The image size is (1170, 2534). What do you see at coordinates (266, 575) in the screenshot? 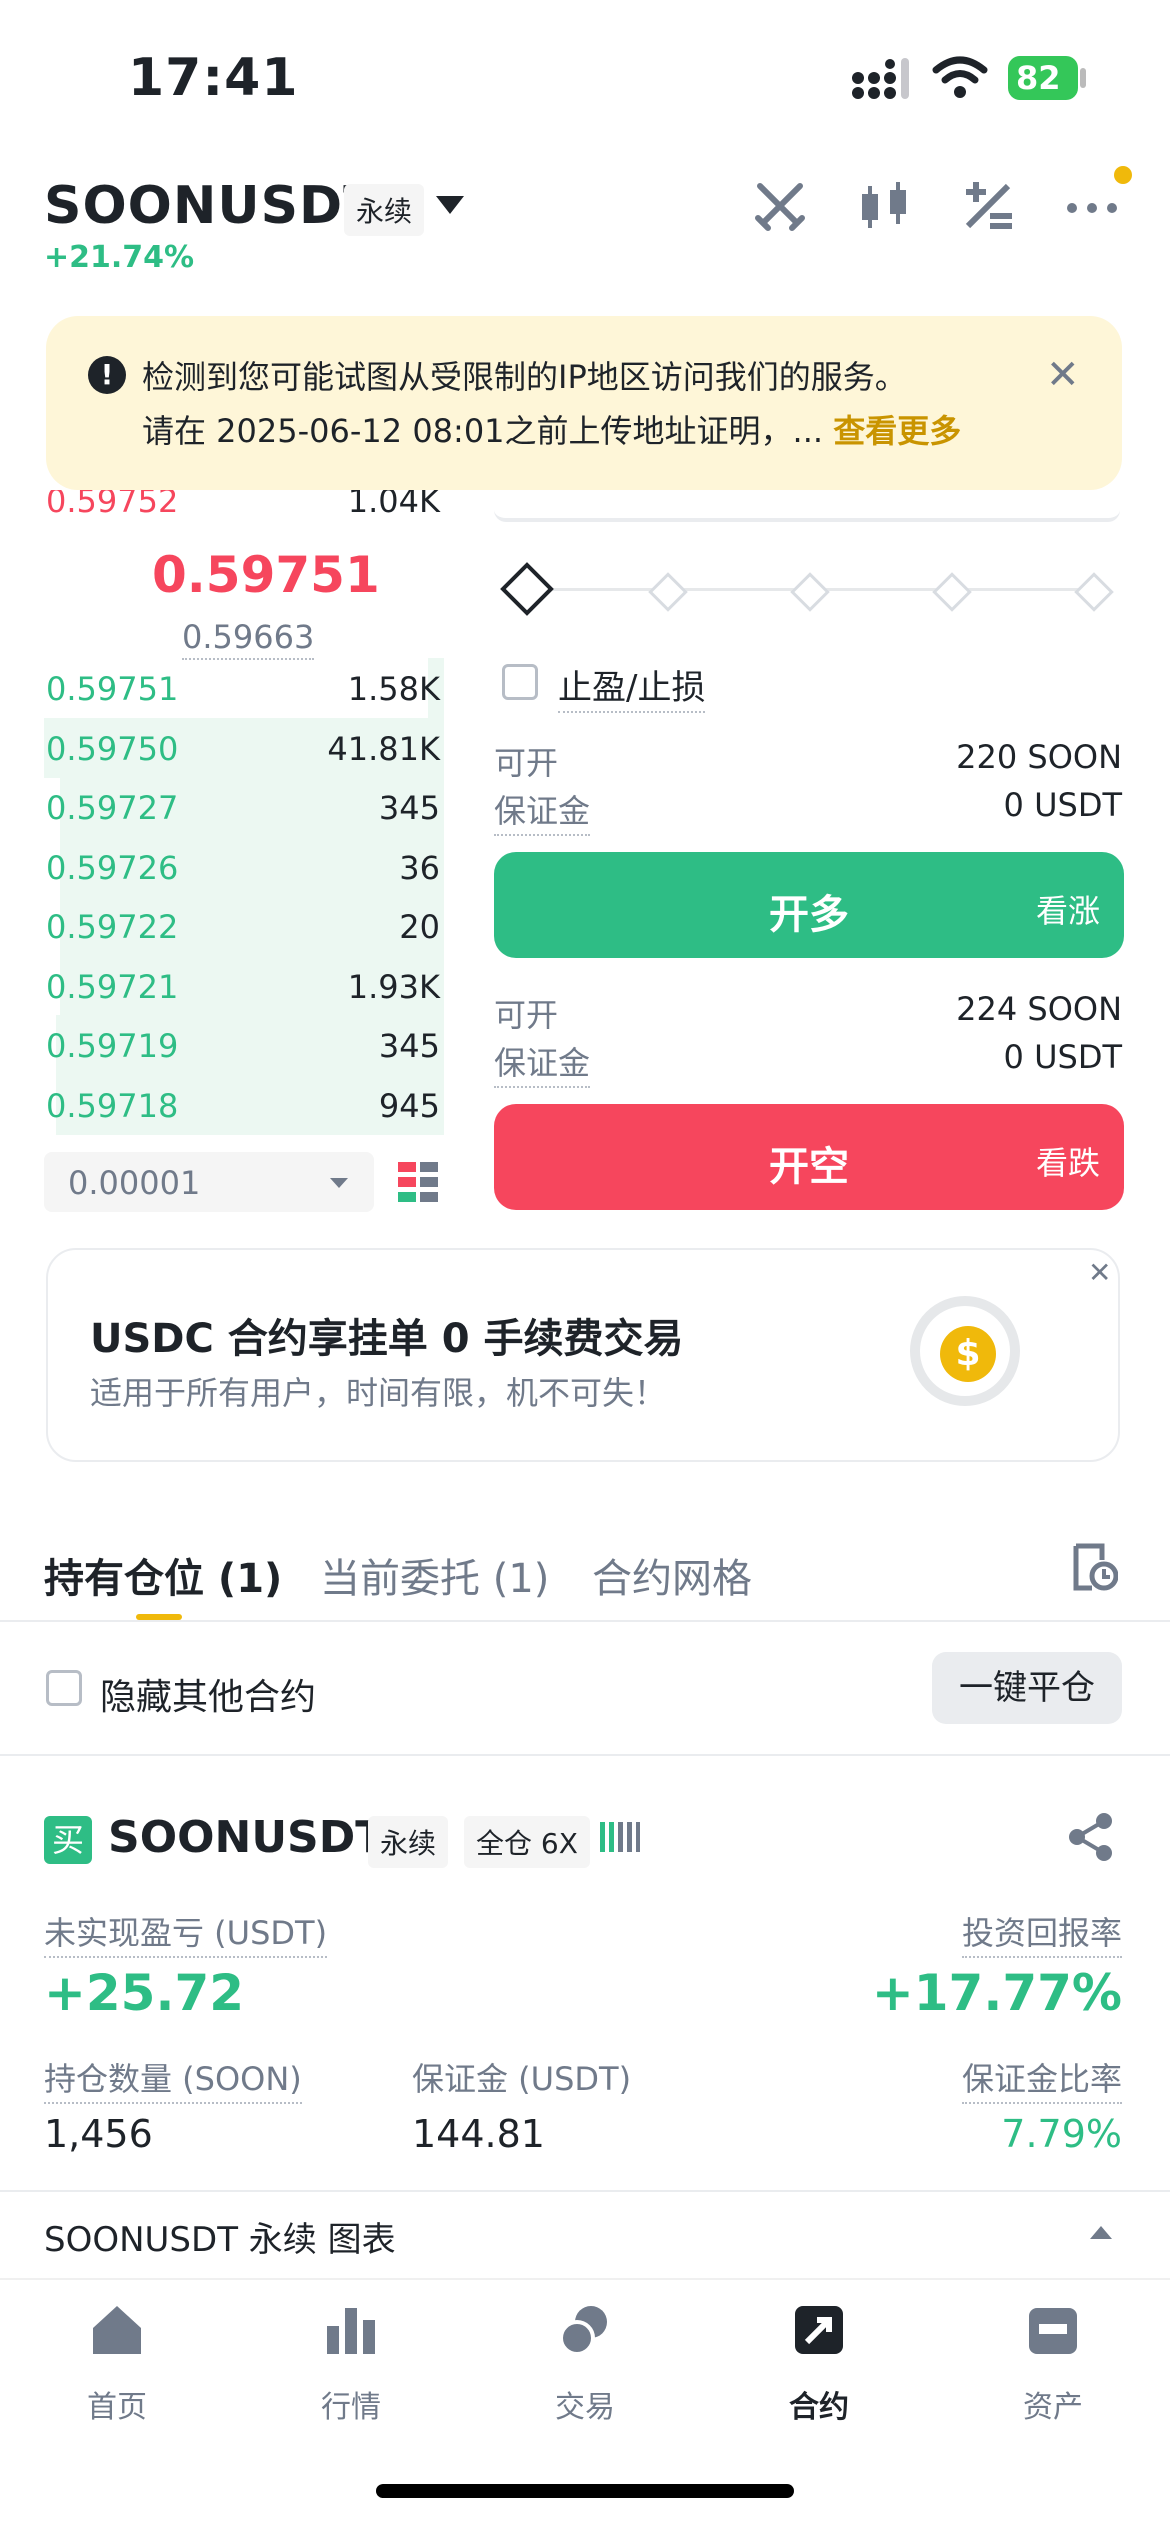
I see `last-price: 0.59751` at bounding box center [266, 575].